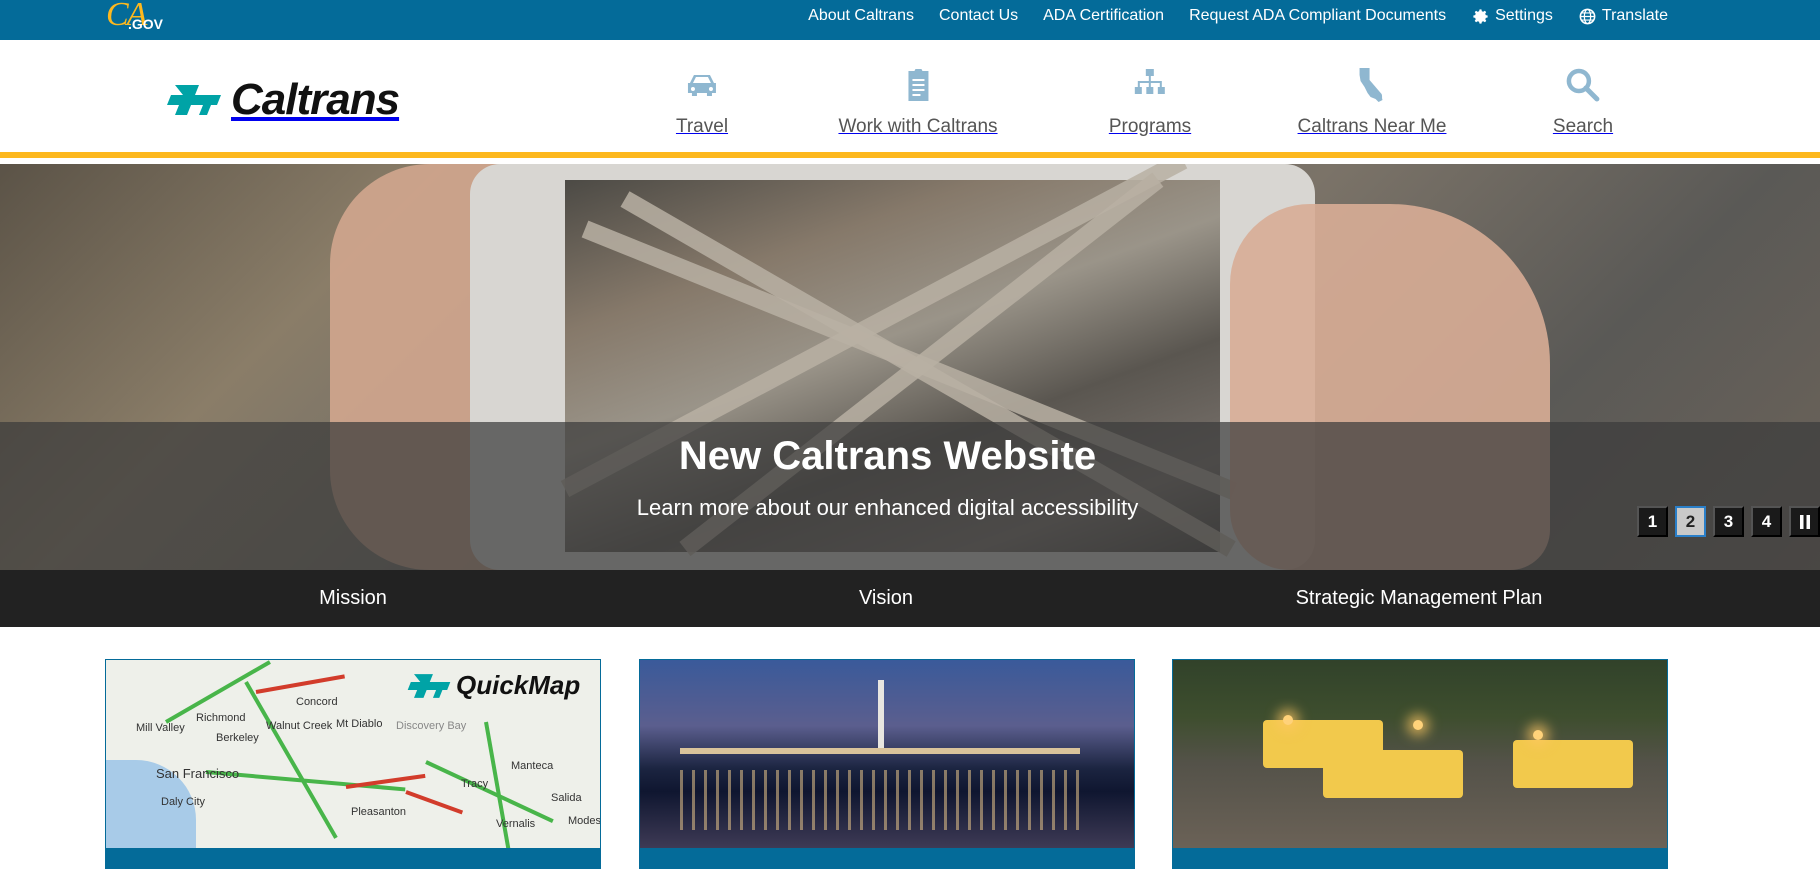 The width and height of the screenshot is (1820, 869). I want to click on gear-icon, so click(1480, 16).